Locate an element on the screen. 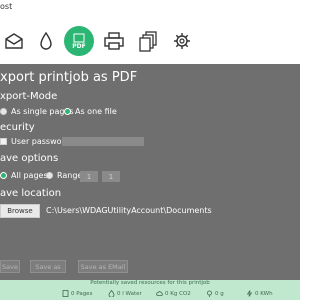 The height and width of the screenshot is (300, 320). stat-water-value: 0 l Water is located at coordinates (129, 293).